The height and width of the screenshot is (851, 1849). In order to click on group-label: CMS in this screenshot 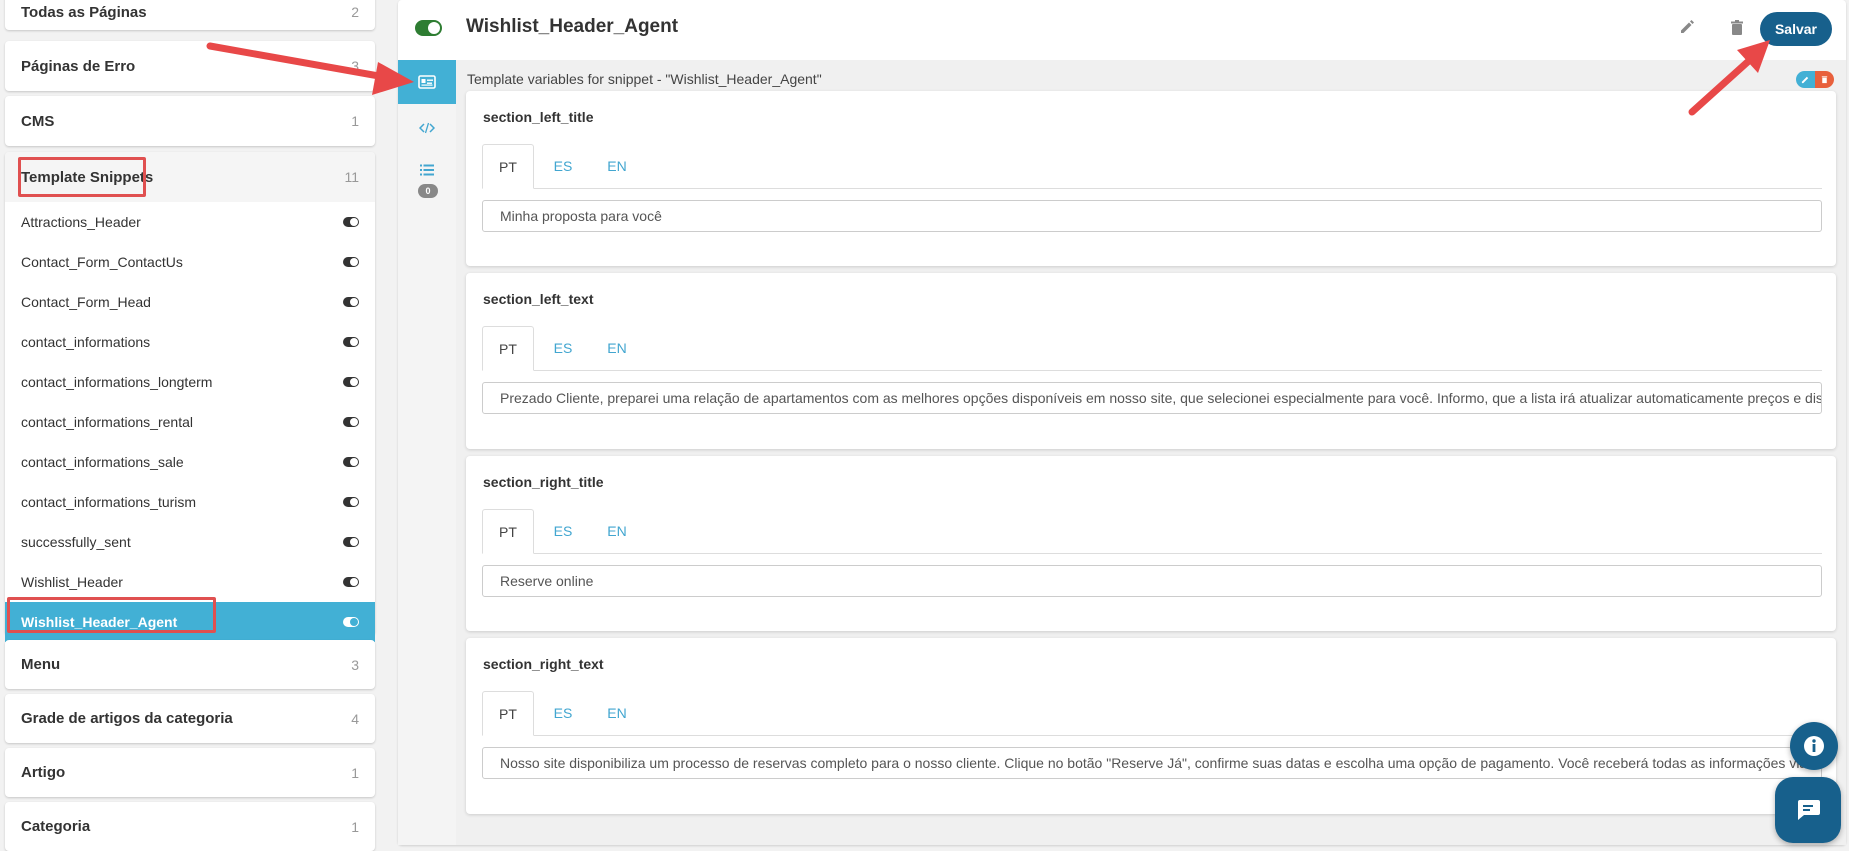, I will do `click(38, 121)`.